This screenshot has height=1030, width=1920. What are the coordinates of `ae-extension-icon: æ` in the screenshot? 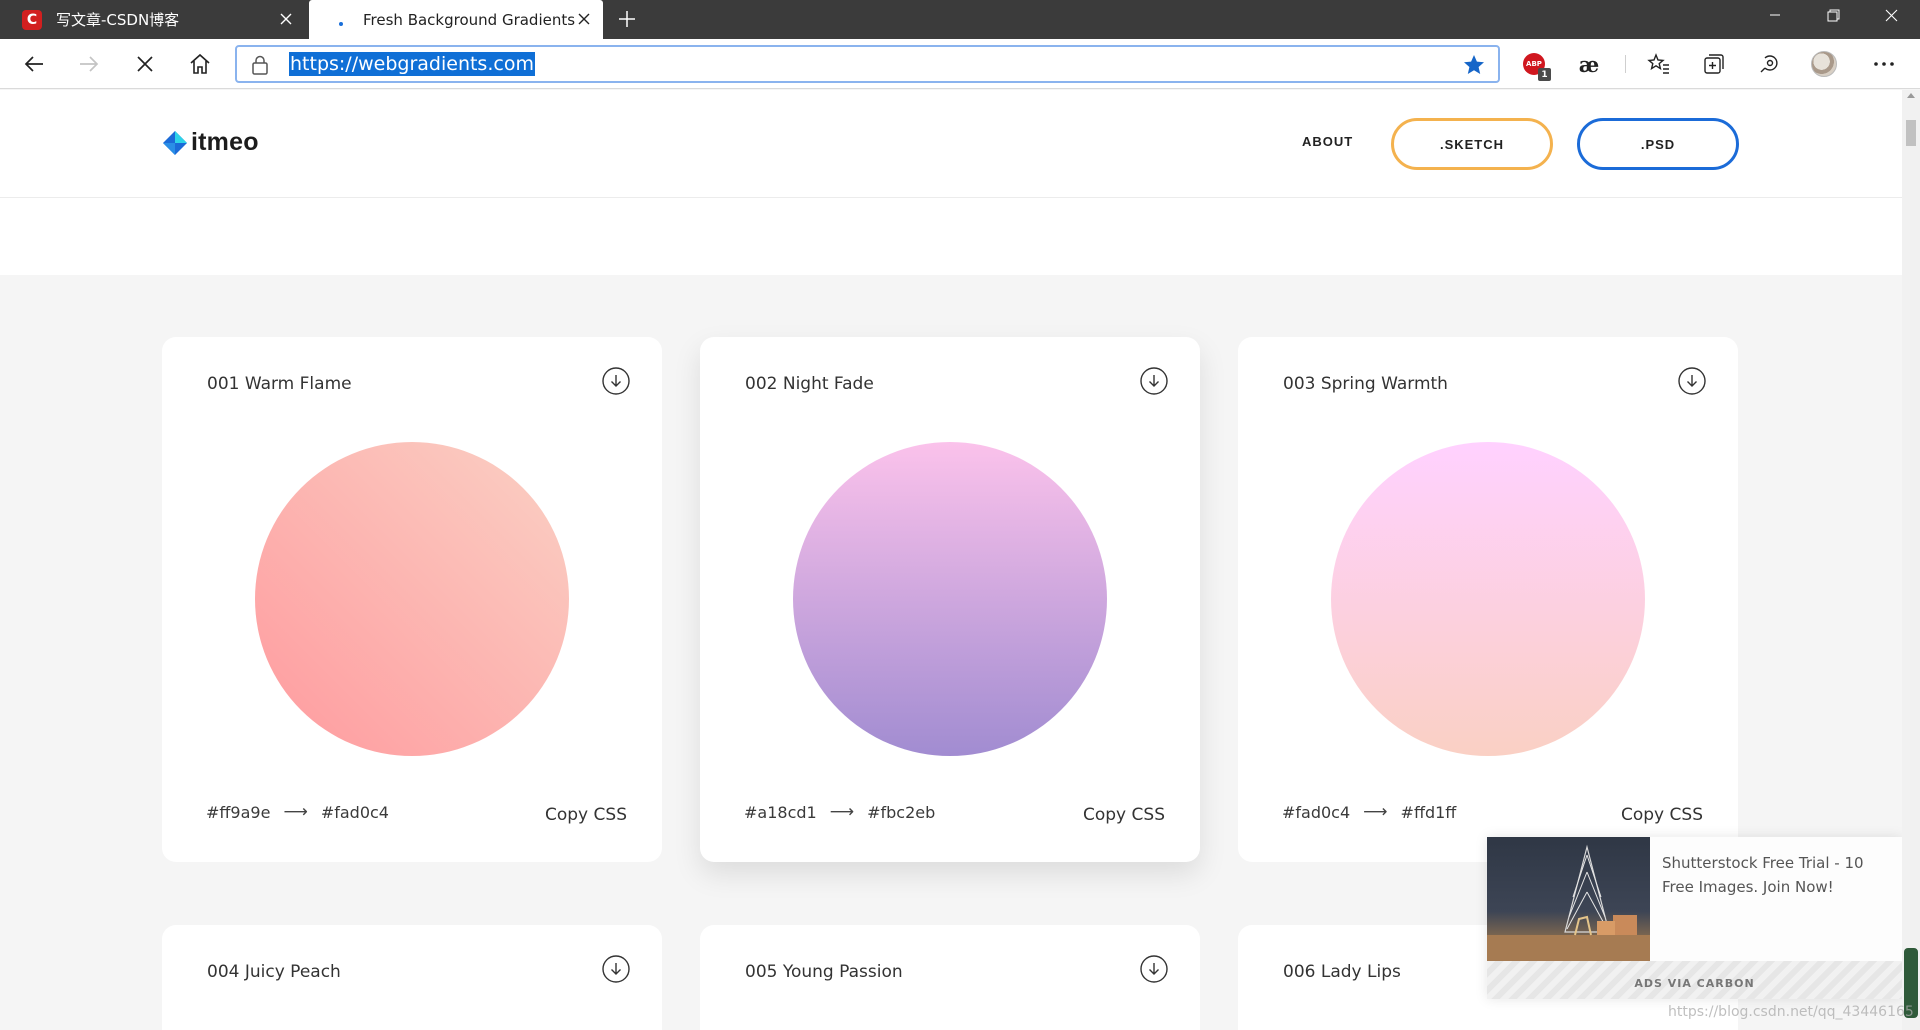 It's located at (1589, 64).